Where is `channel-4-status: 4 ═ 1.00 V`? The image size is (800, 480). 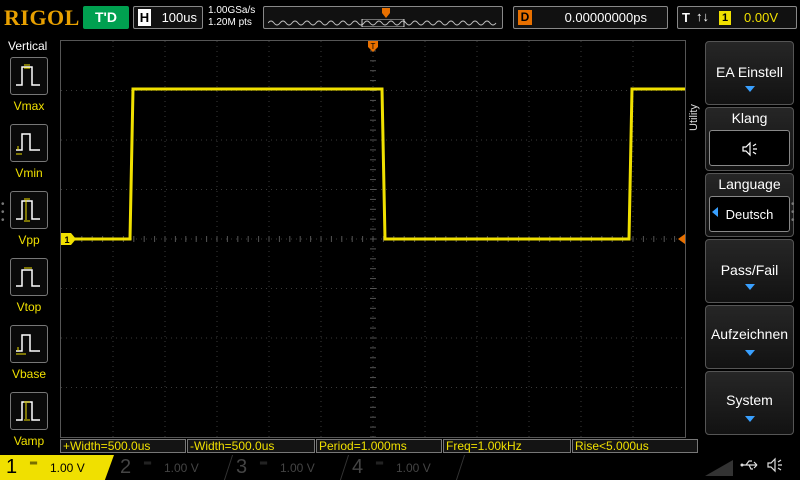 channel-4-status: 4 ═ 1.00 V is located at coordinates (404, 467).